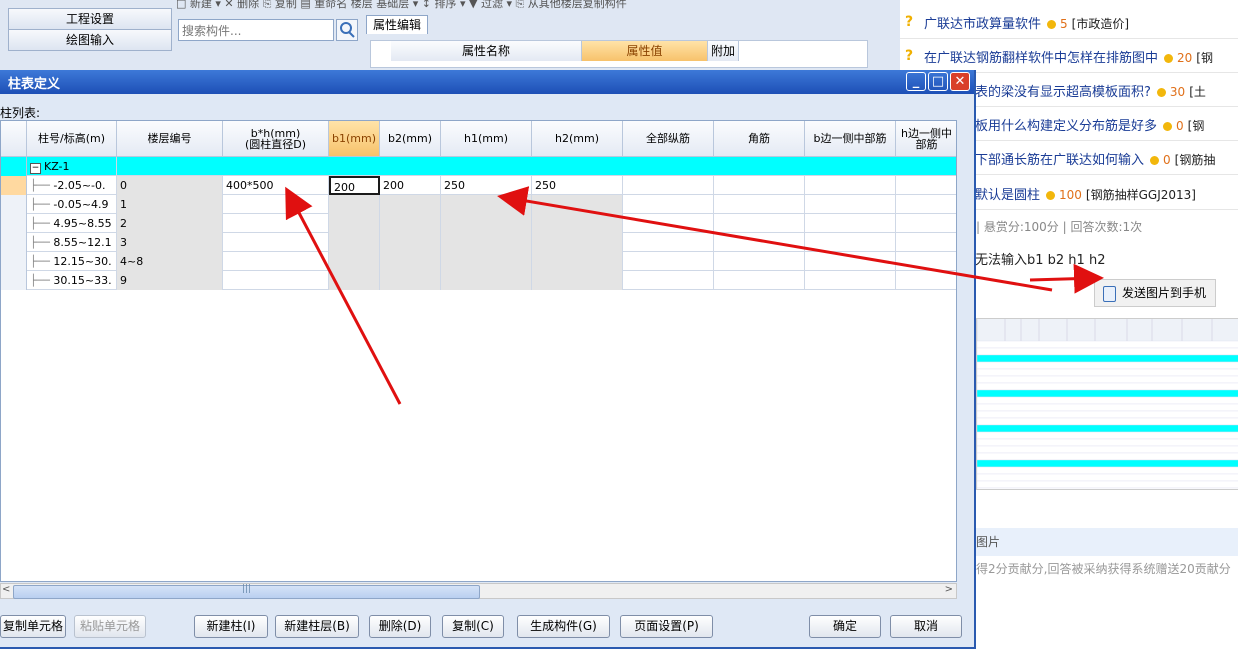 Image resolution: width=1238 pixels, height=649 pixels. I want to click on table-cell: ├── 12.15~30., so click(72, 261).